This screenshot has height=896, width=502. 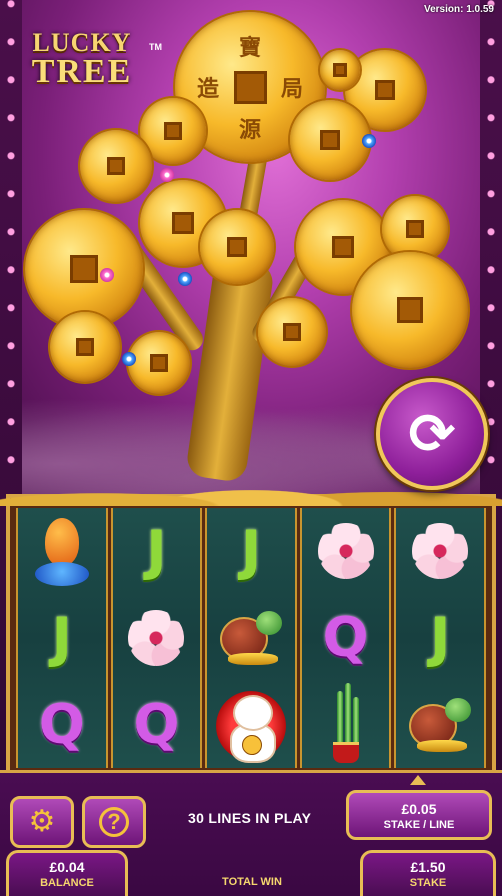 What do you see at coordinates (291, 89) in the screenshot?
I see `coin-glyph: 局` at bounding box center [291, 89].